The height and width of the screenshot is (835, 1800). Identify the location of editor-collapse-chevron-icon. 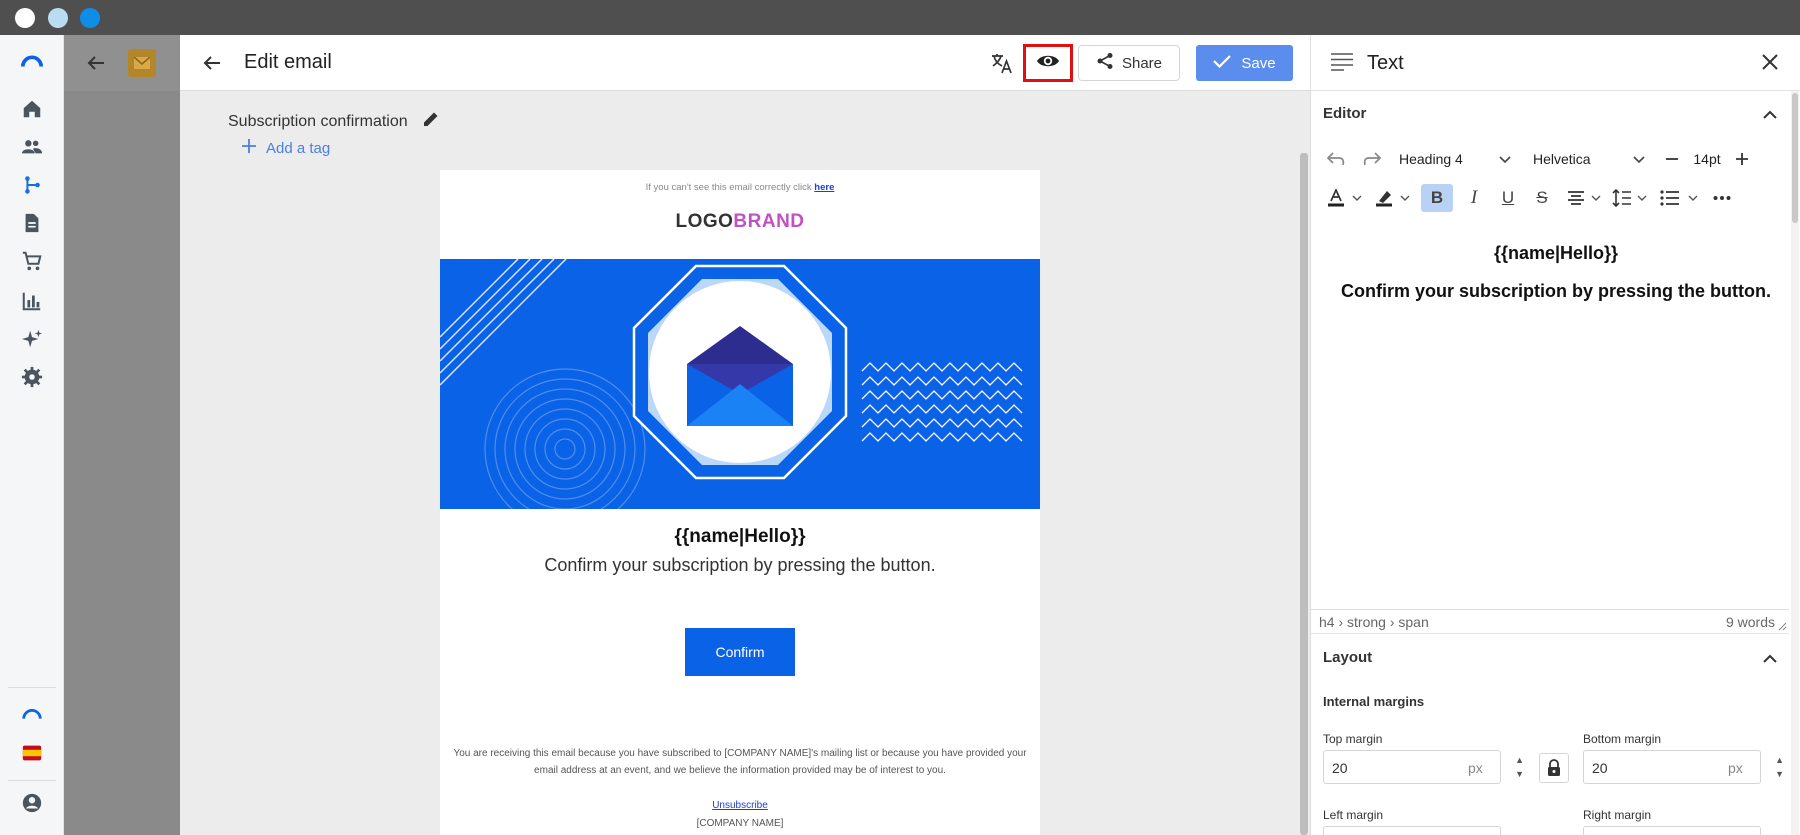
(1770, 116).